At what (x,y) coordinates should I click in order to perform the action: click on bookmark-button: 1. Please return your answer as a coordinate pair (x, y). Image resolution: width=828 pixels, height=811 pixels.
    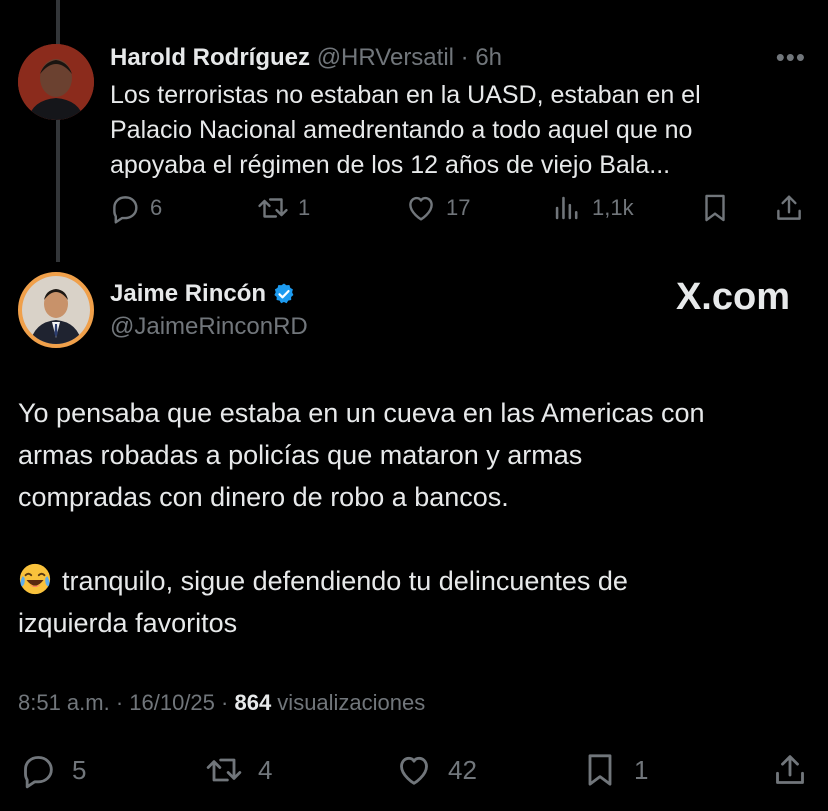
    Looking at the image, I should click on (614, 770).